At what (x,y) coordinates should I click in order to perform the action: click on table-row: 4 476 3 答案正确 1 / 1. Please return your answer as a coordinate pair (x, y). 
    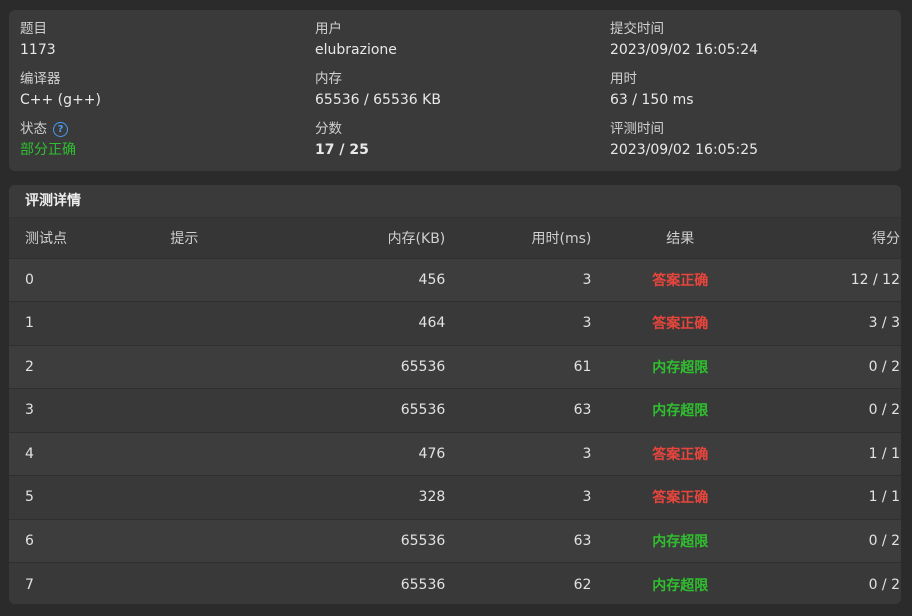
    Looking at the image, I should click on (455, 454).